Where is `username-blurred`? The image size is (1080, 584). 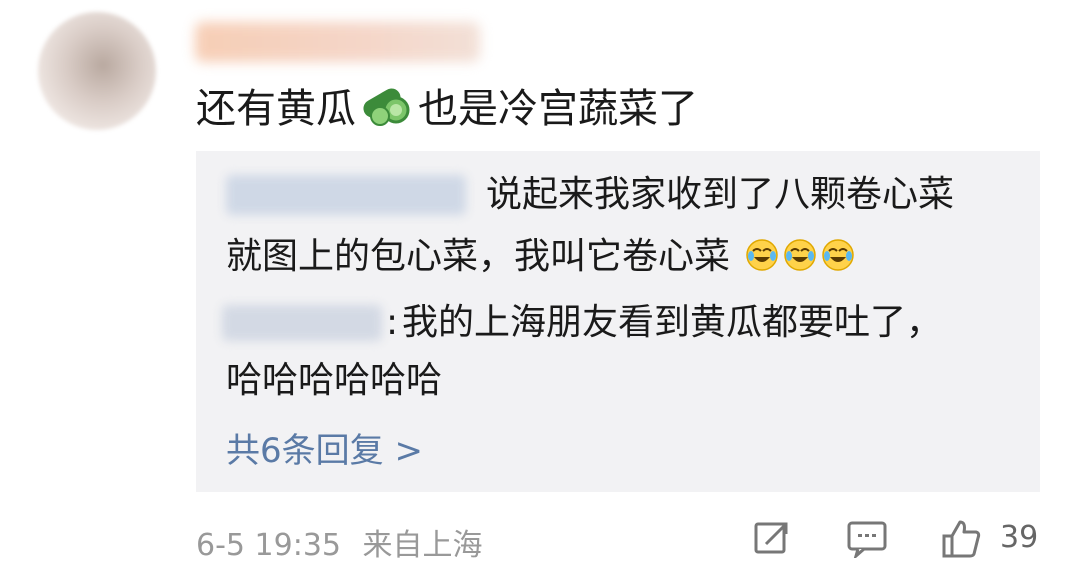 username-blurred is located at coordinates (337, 42).